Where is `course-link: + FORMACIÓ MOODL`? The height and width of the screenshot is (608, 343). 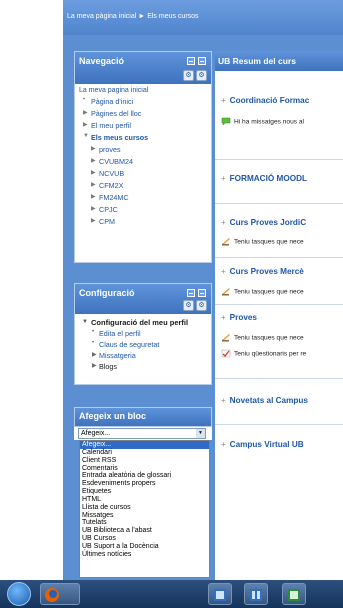 course-link: + FORMACIÓ MOODL is located at coordinates (264, 178).